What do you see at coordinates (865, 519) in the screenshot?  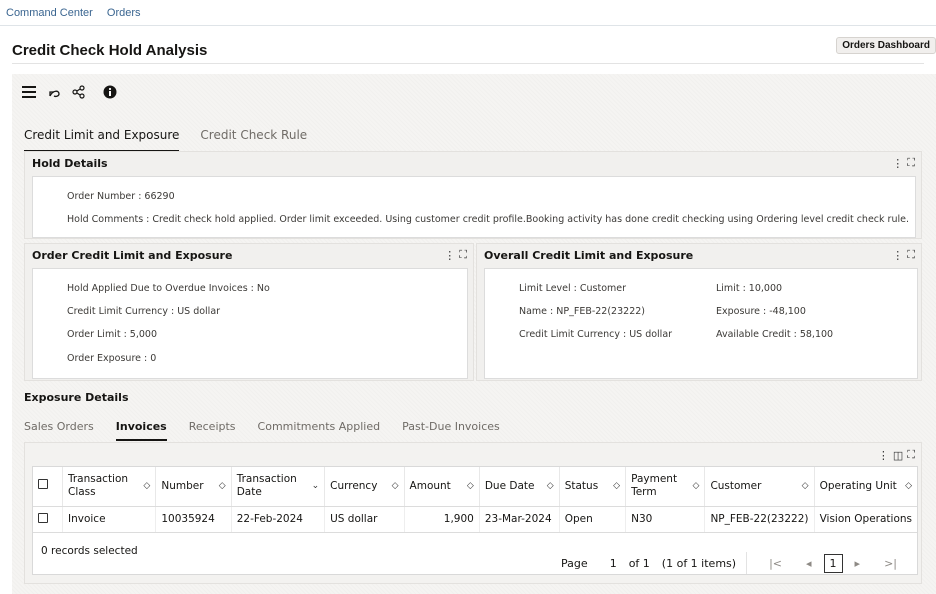 I see `cell-operating-unit: Vision Operations` at bounding box center [865, 519].